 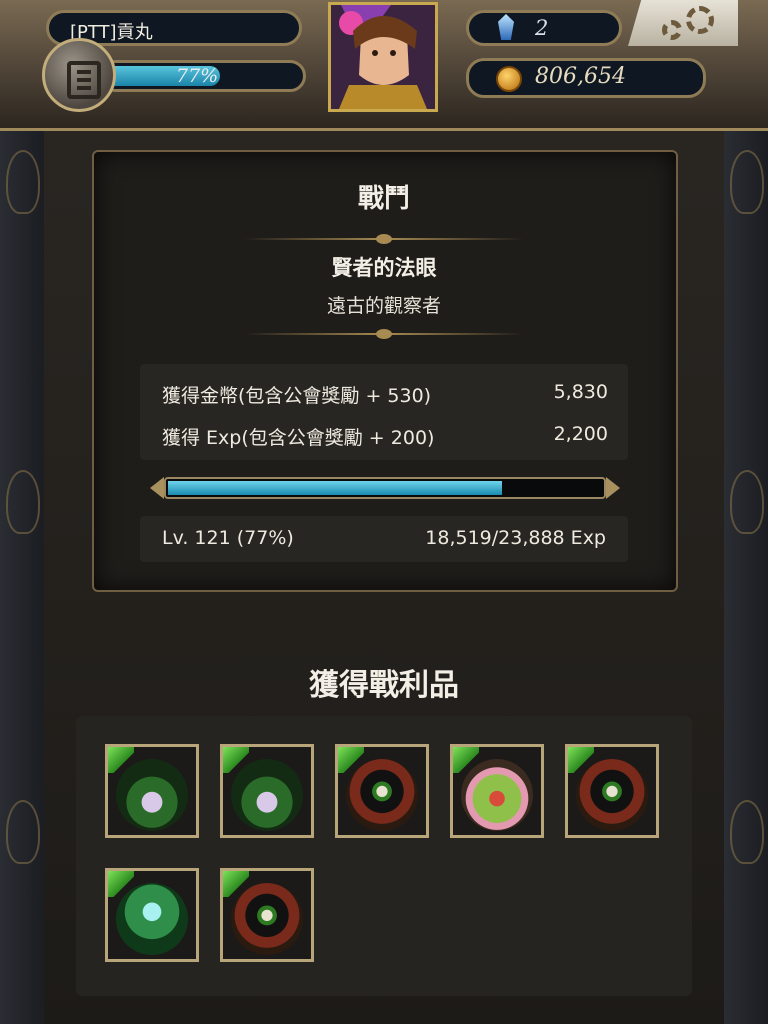 I want to click on loot-title: 獲得戰利品, so click(x=384, y=685).